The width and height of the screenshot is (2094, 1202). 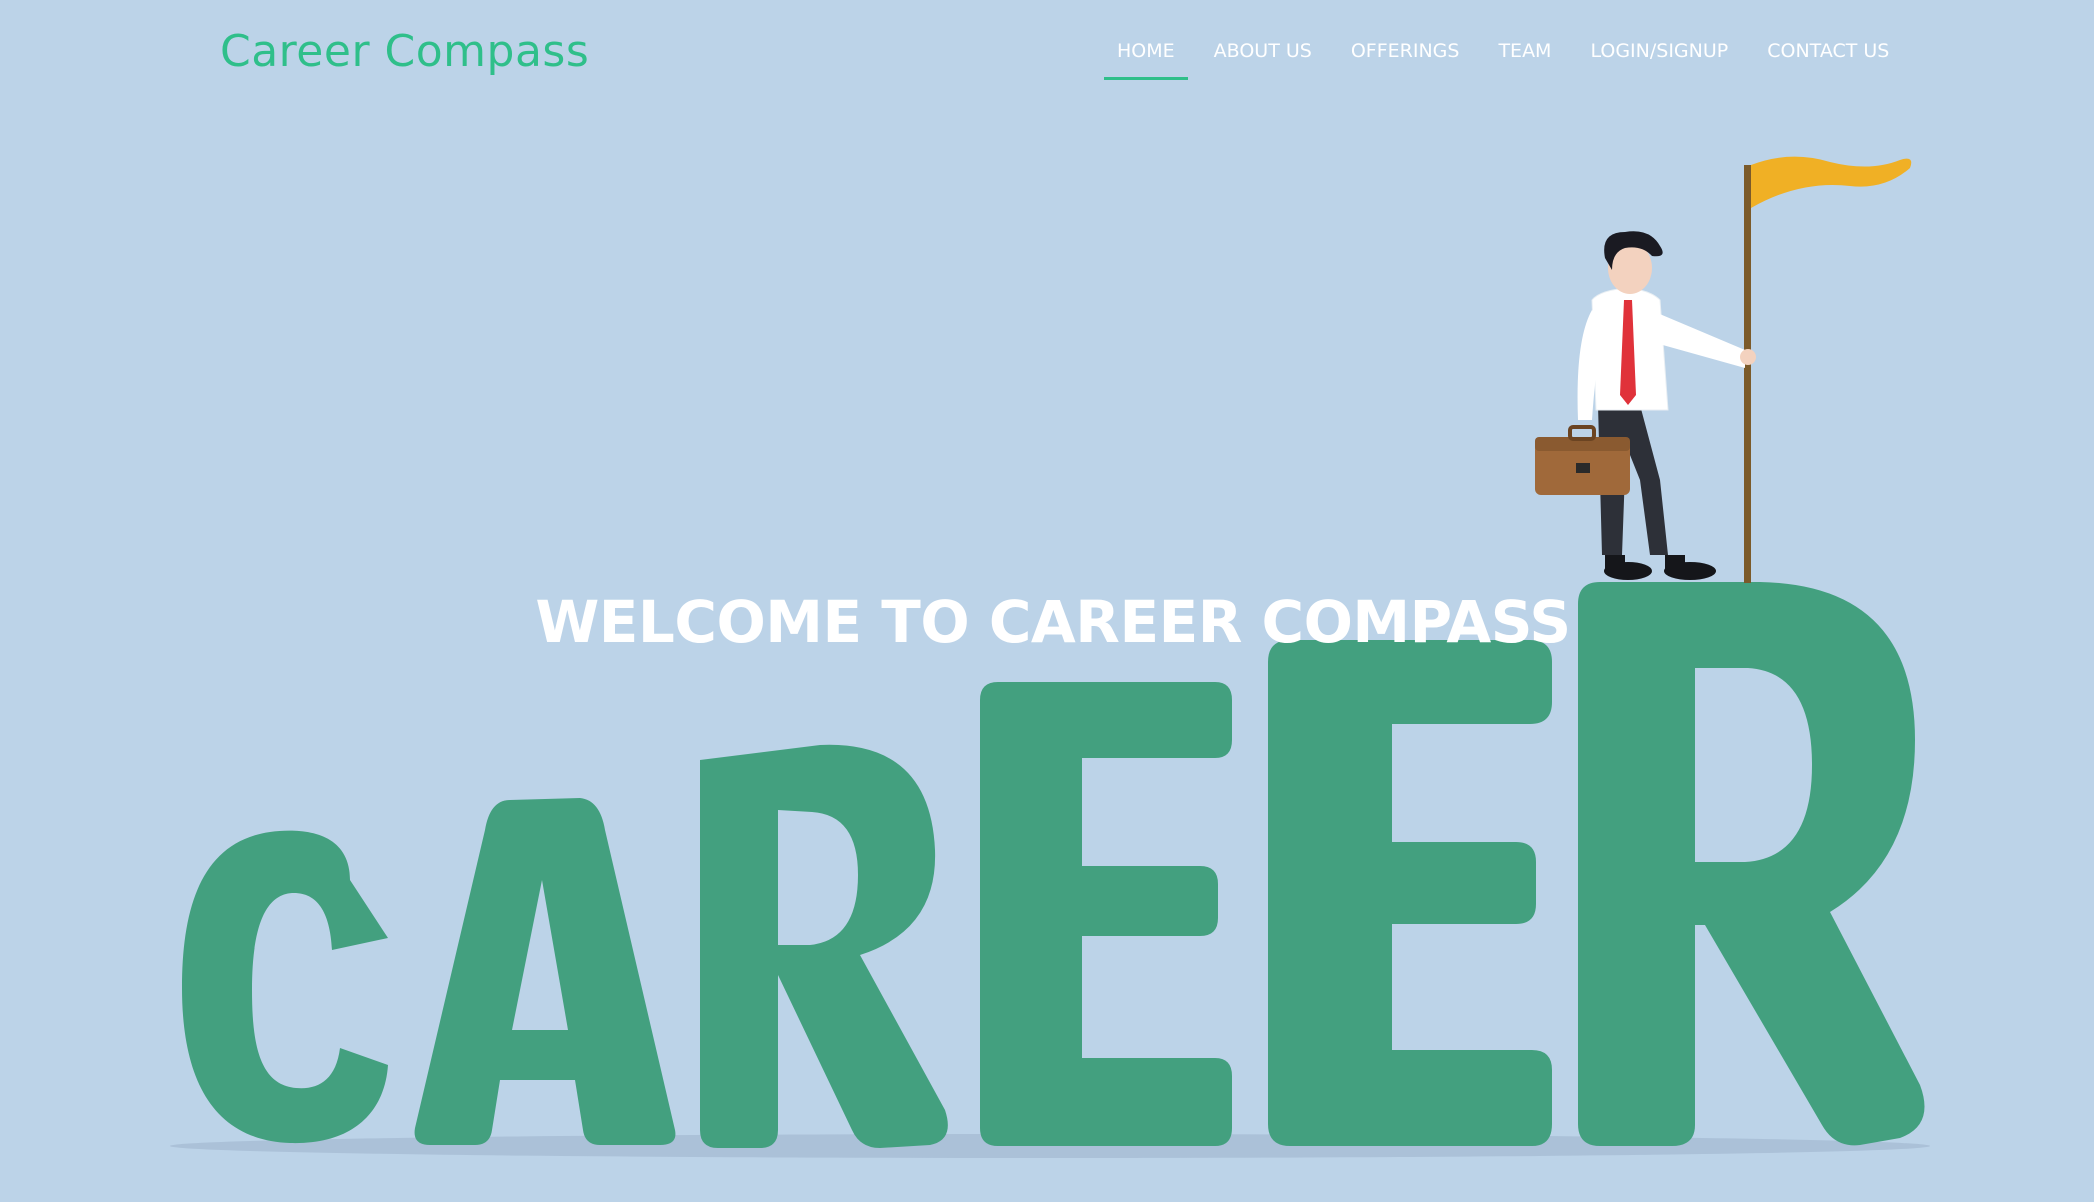 I want to click on businessman-illustration, so click(x=1645, y=405).